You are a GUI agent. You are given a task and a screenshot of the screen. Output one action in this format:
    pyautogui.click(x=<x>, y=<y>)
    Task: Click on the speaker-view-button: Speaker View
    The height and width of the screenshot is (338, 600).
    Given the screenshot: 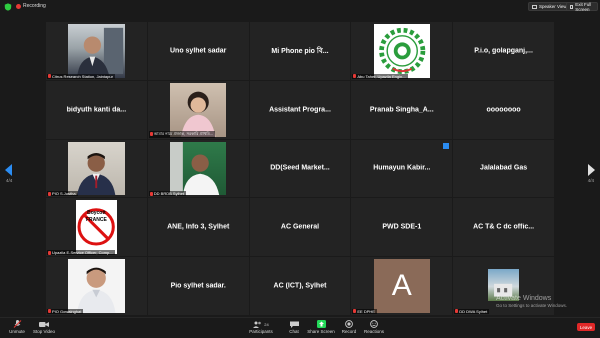 What is the action you would take?
    pyautogui.click(x=549, y=6)
    